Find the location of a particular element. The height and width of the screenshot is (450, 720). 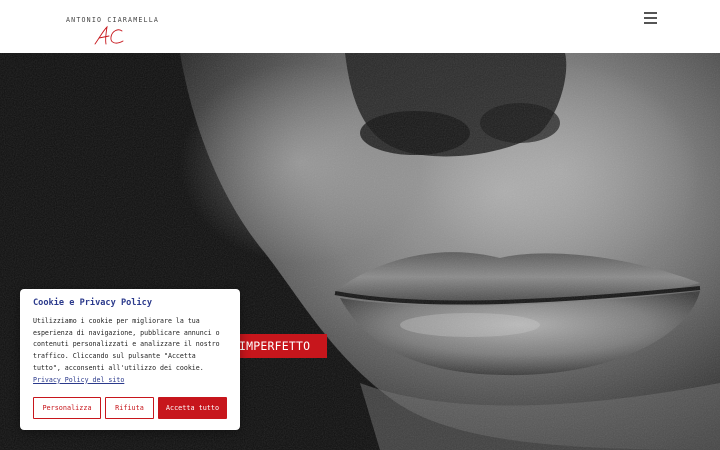

cookie-dialog-title: Cookie e Privacy Policy is located at coordinates (92, 303).